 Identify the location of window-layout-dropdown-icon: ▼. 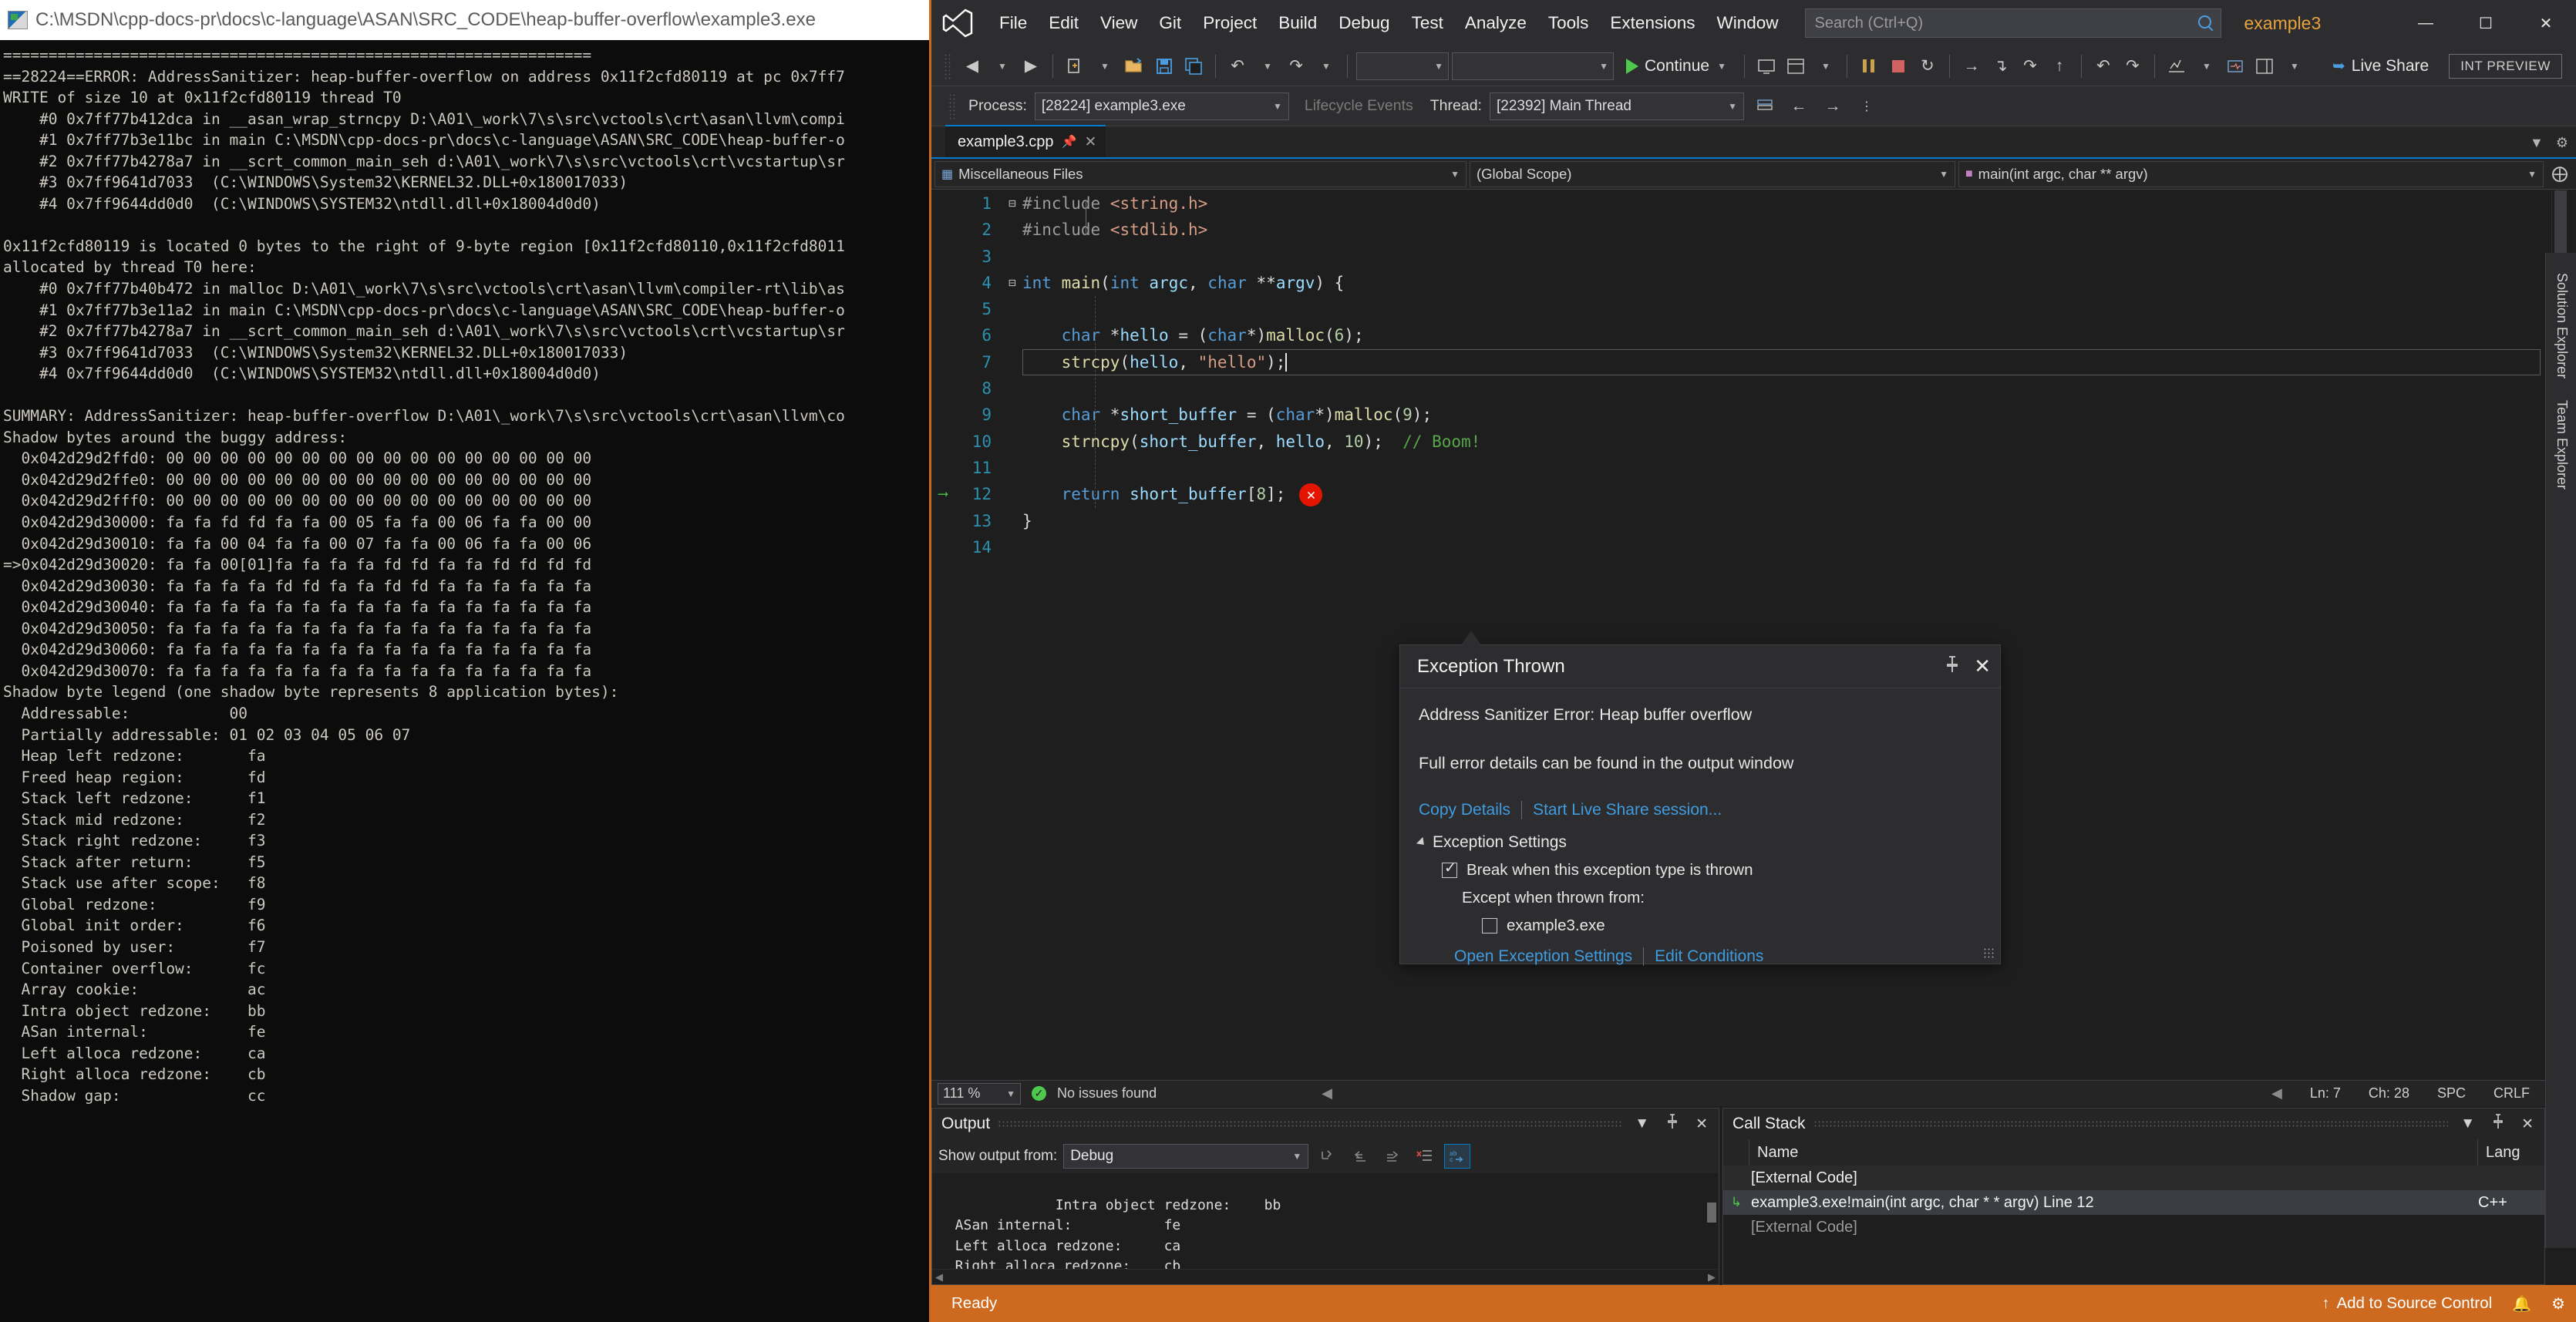
(2294, 66).